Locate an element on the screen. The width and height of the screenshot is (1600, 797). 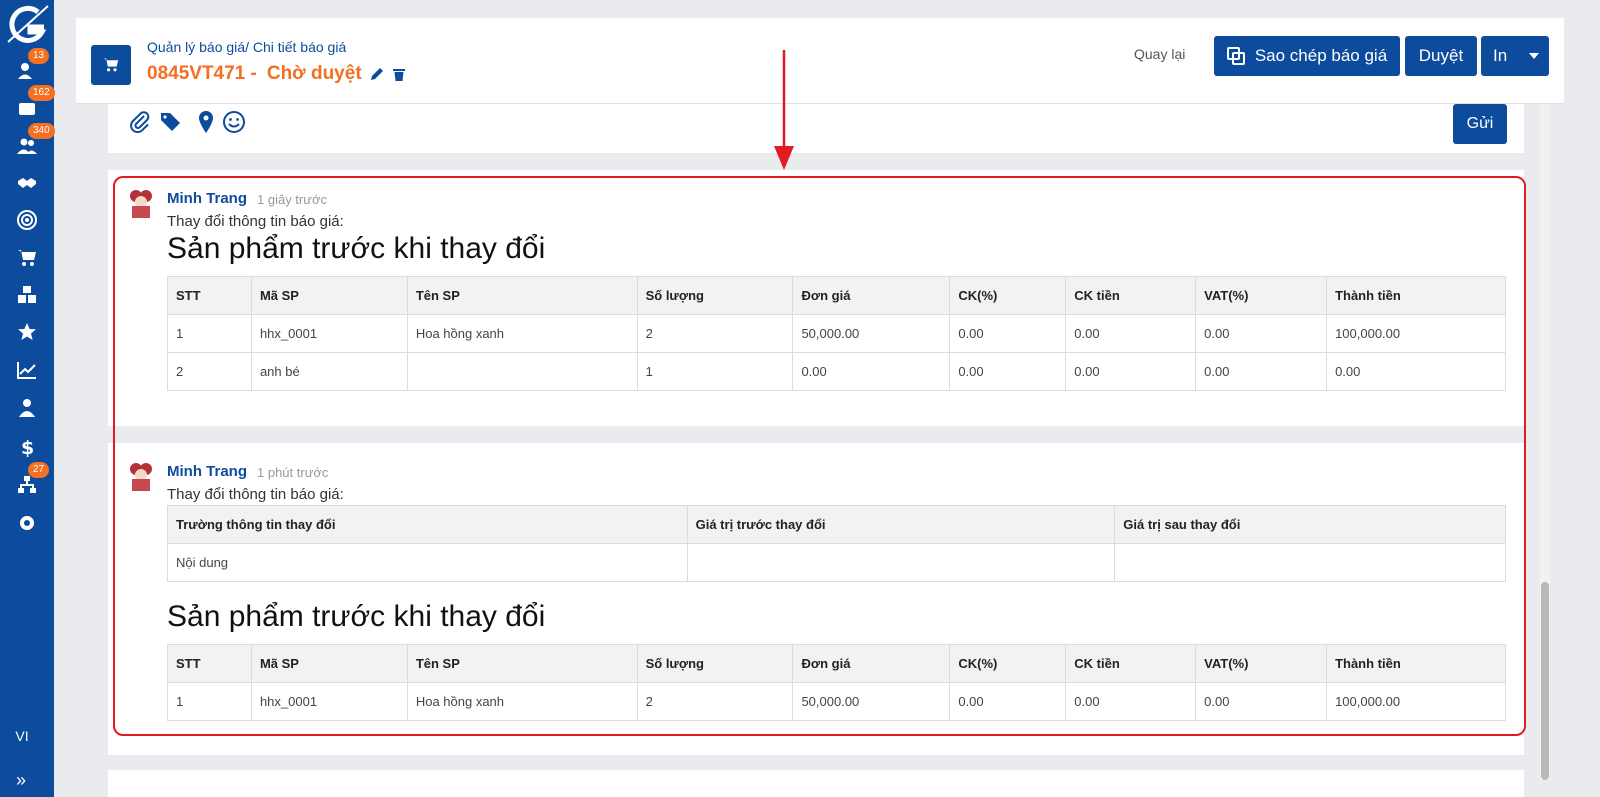
module-cart-button is located at coordinates (111, 65).